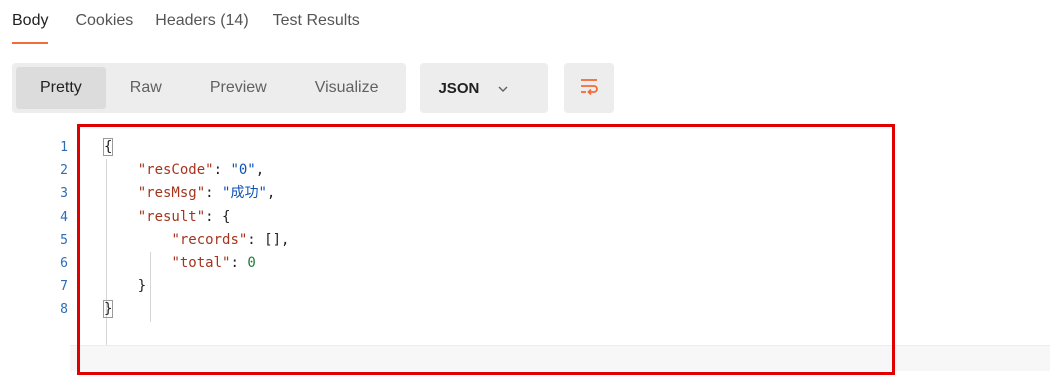 The width and height of the screenshot is (1050, 379). Describe the element at coordinates (30, 24) in the screenshot. I see `tab-body: Body` at that location.